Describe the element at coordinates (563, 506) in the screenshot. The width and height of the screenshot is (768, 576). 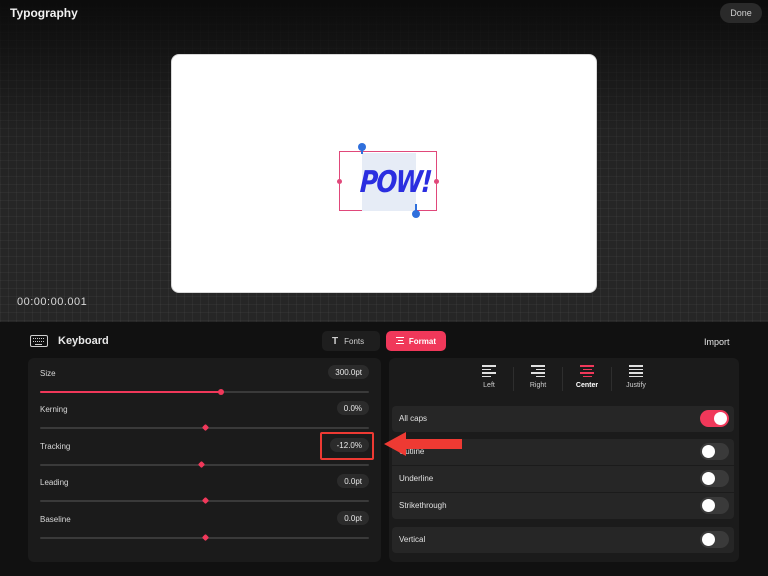
I see `toggle-row-strikethrough: Strikethrough` at that location.